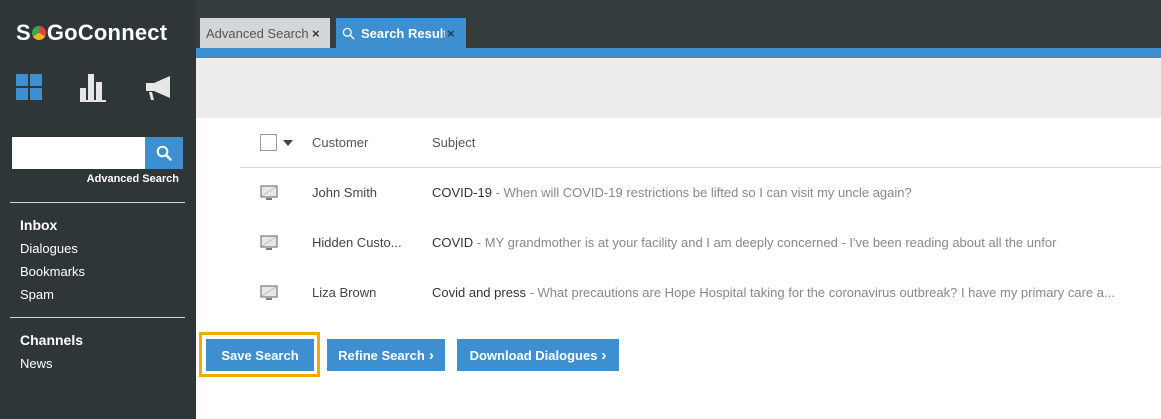 This screenshot has height=419, width=1161. What do you see at coordinates (51, 340) in the screenshot?
I see `sidebar-heading-channels: Channels` at bounding box center [51, 340].